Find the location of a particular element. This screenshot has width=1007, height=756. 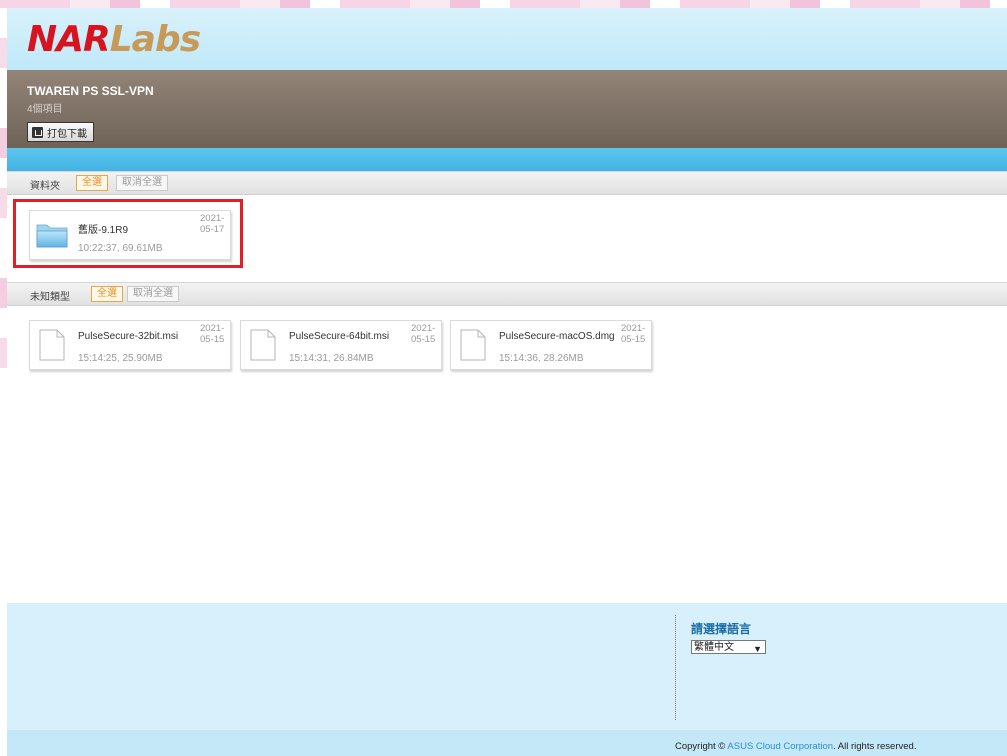

page-title: TWAREN PS SSL-VPN is located at coordinates (90, 91).